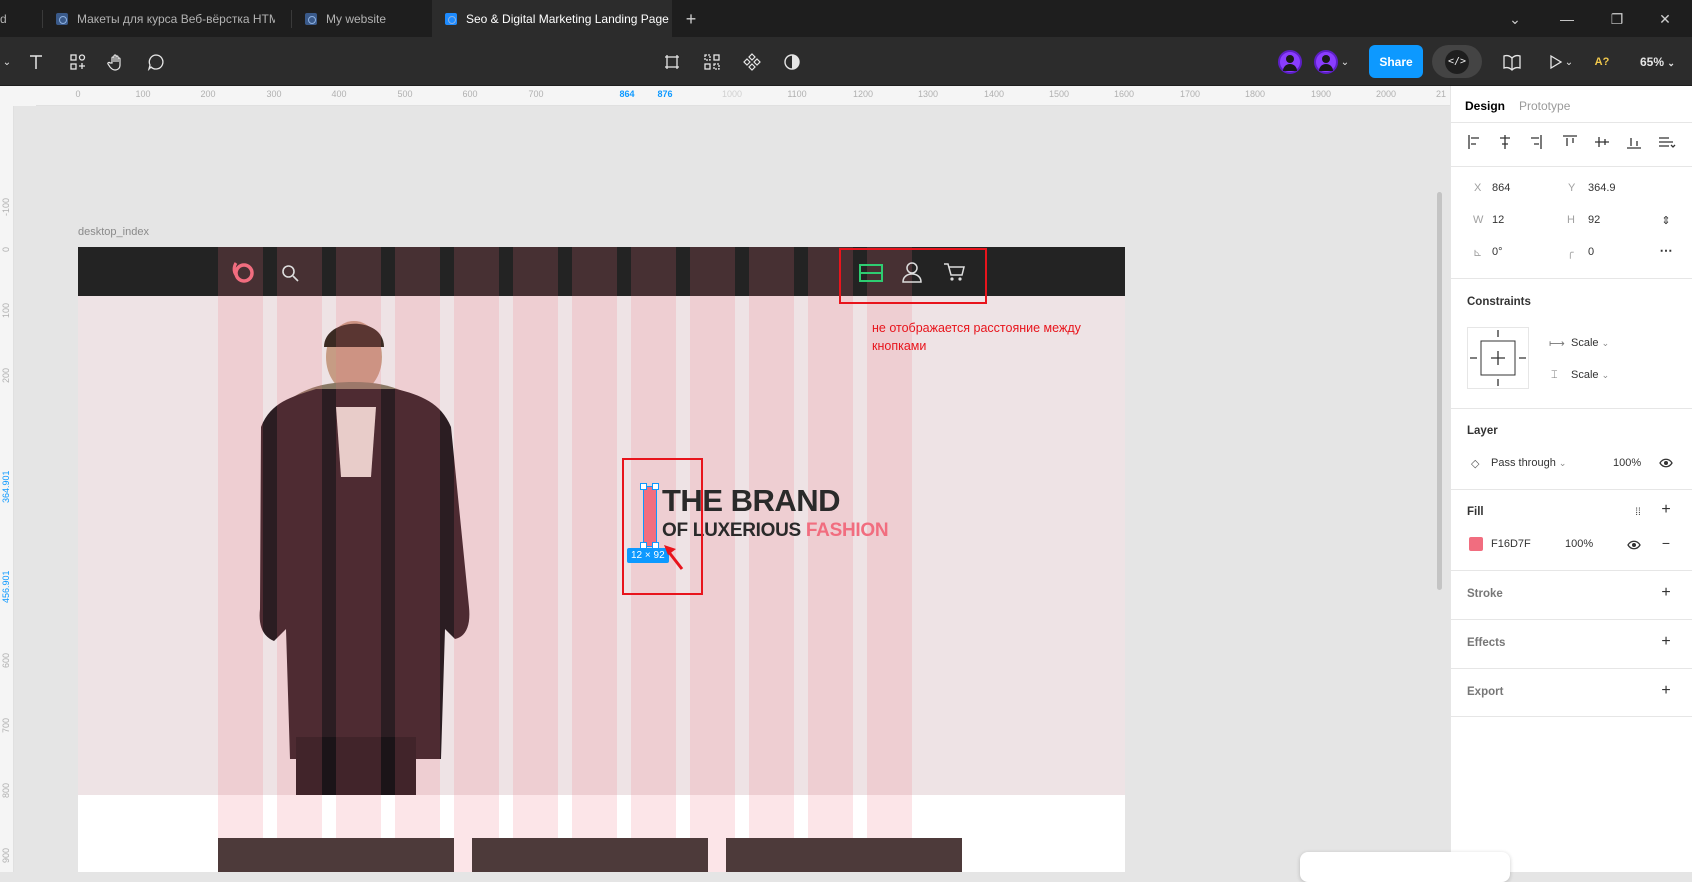 The image size is (1692, 882). I want to click on styles-grid-icon: ⁞⁞, so click(1638, 512).